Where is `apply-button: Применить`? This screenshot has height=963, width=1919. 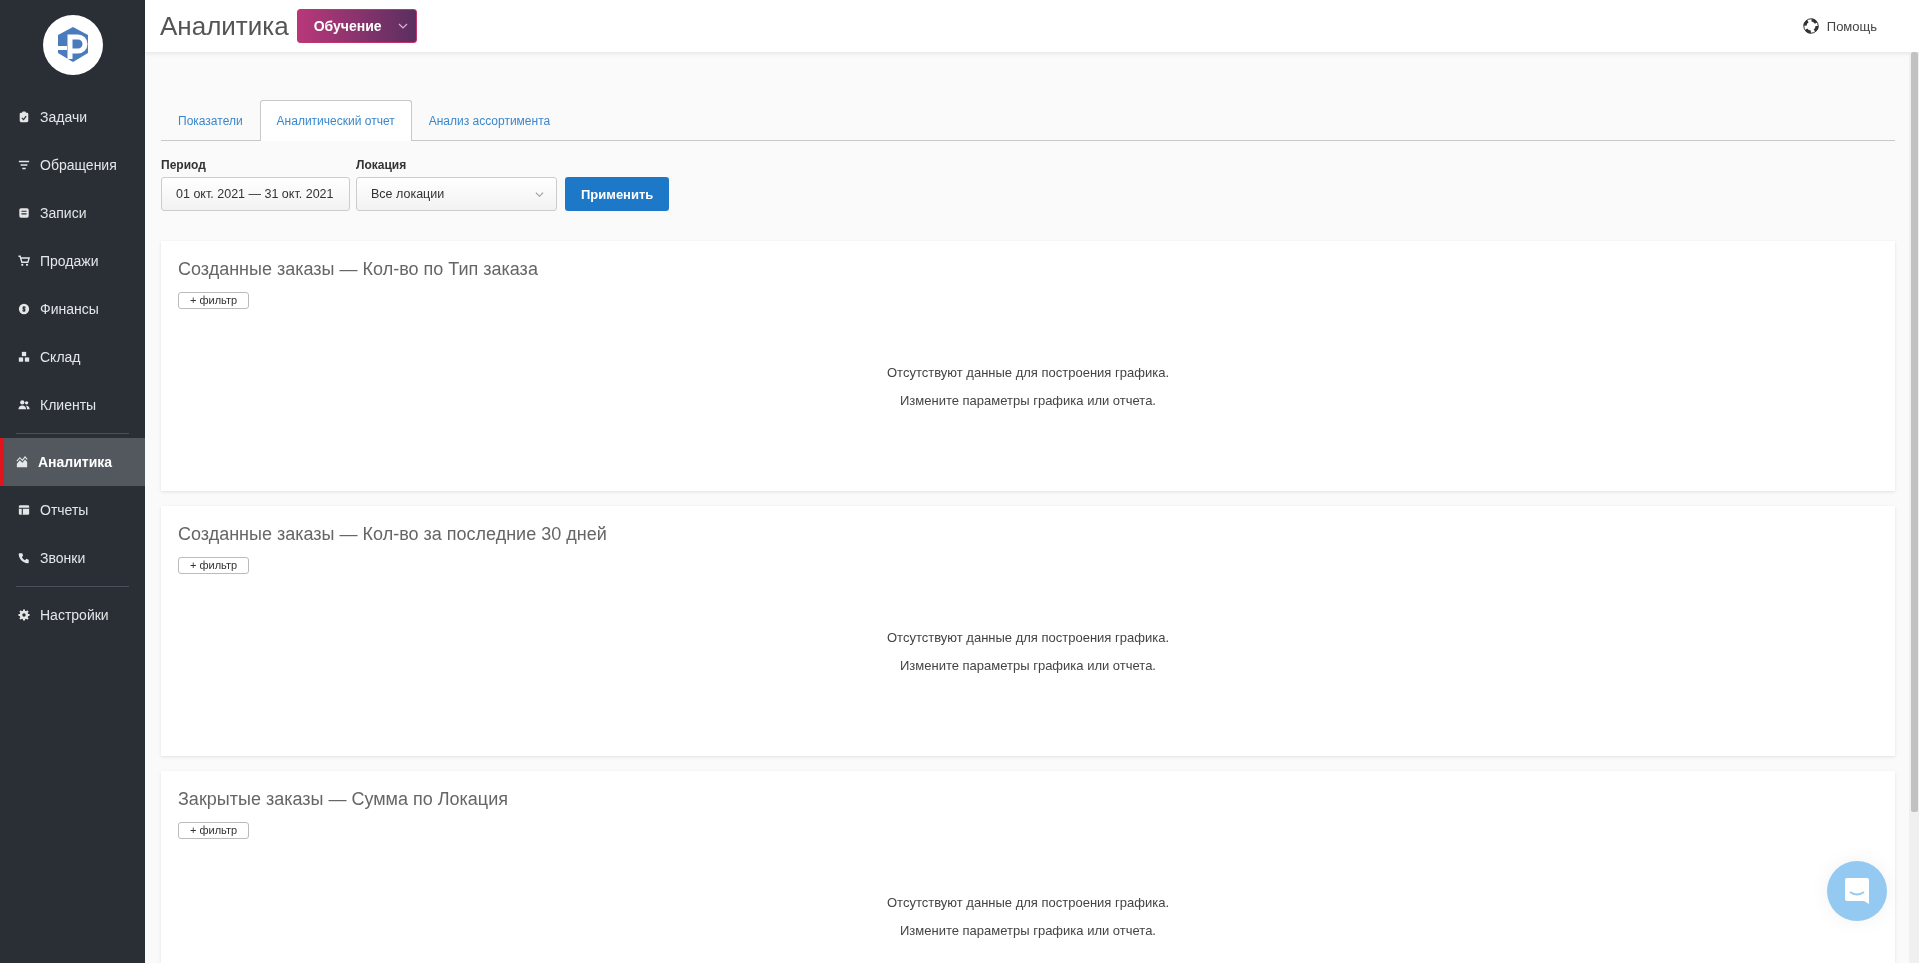
apply-button: Применить is located at coordinates (617, 194).